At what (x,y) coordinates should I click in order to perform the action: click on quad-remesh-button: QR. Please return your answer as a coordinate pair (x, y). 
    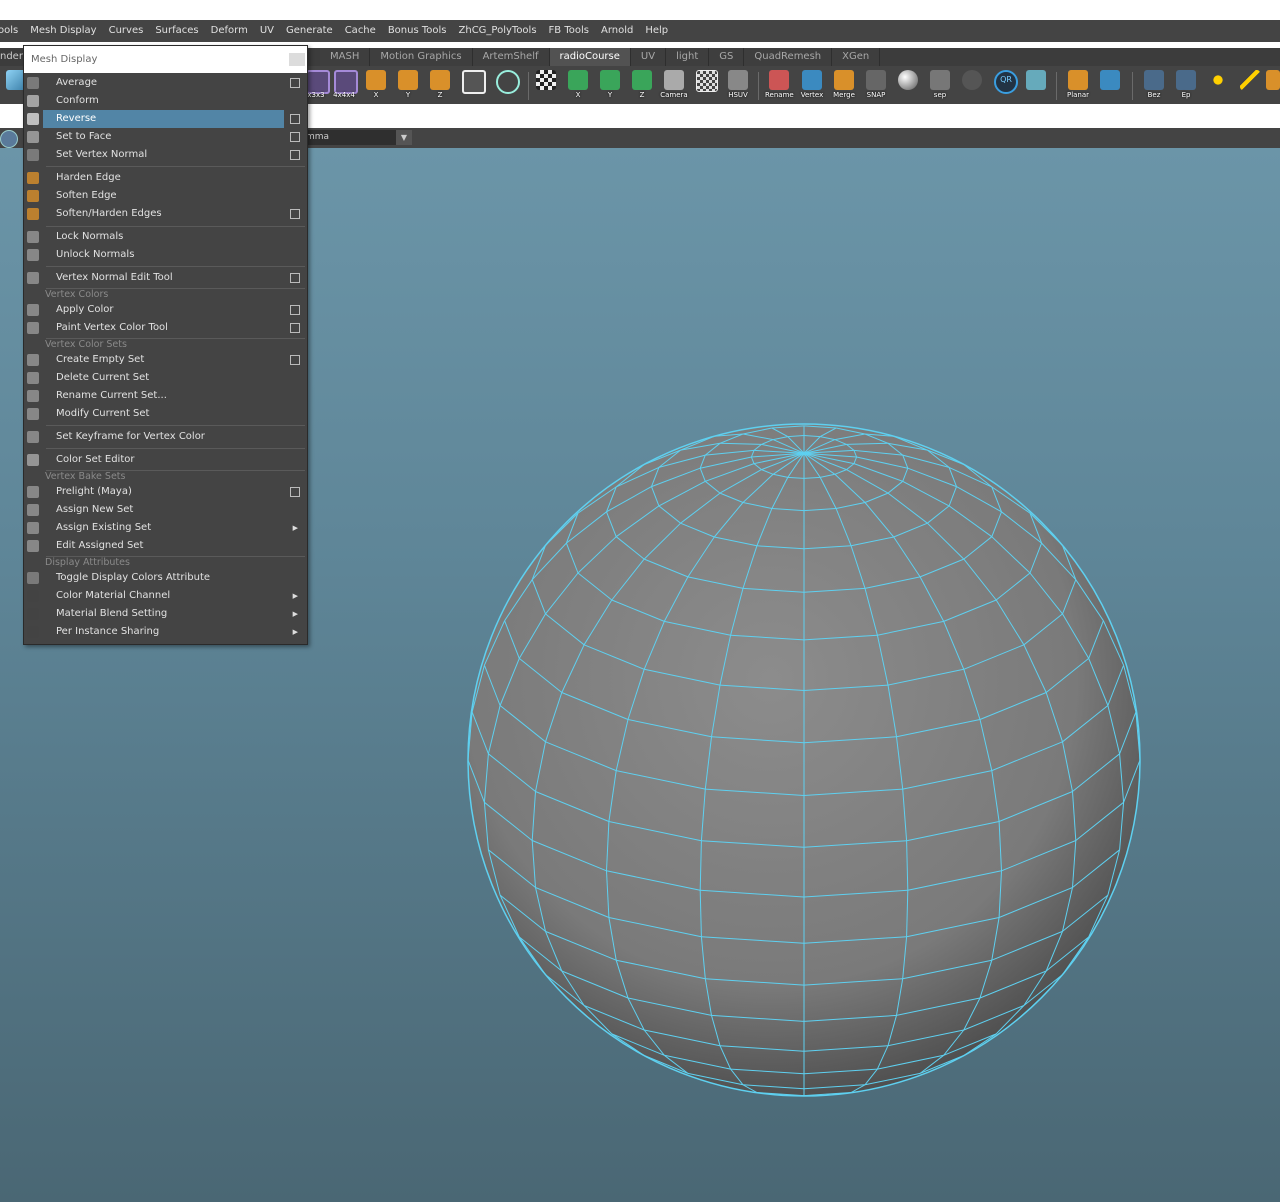
    Looking at the image, I should click on (1004, 85).